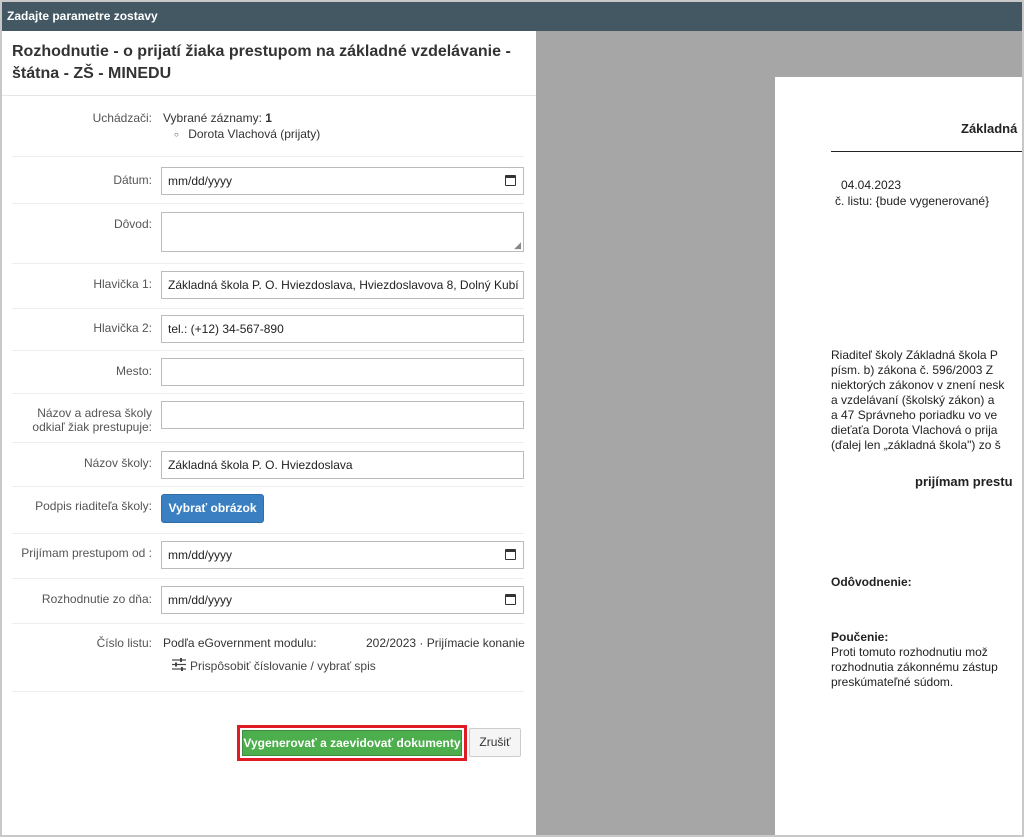  Describe the element at coordinates (96, 599) in the screenshot. I see `decision-date-label: Rozhodnutie zo dňa:` at that location.